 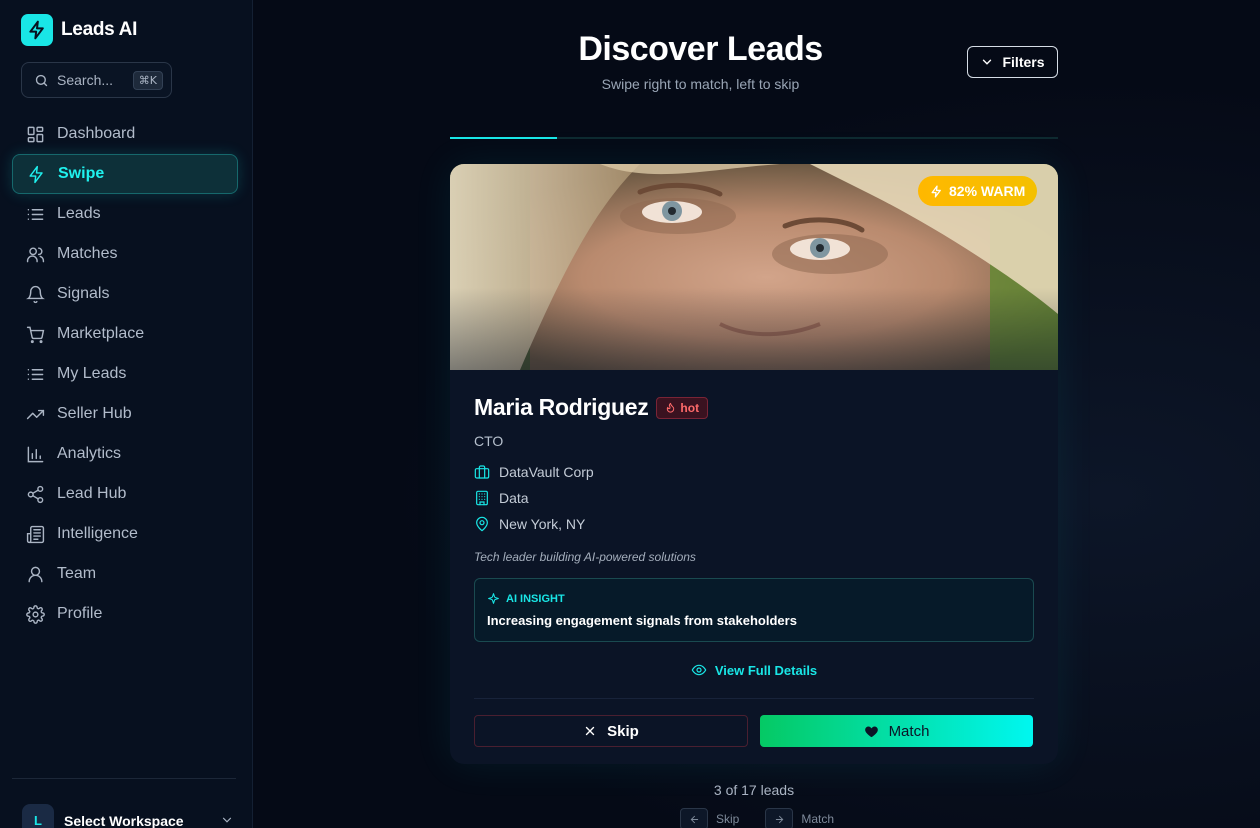 What do you see at coordinates (766, 670) in the screenshot?
I see `view-full-details-label: View Full Details` at bounding box center [766, 670].